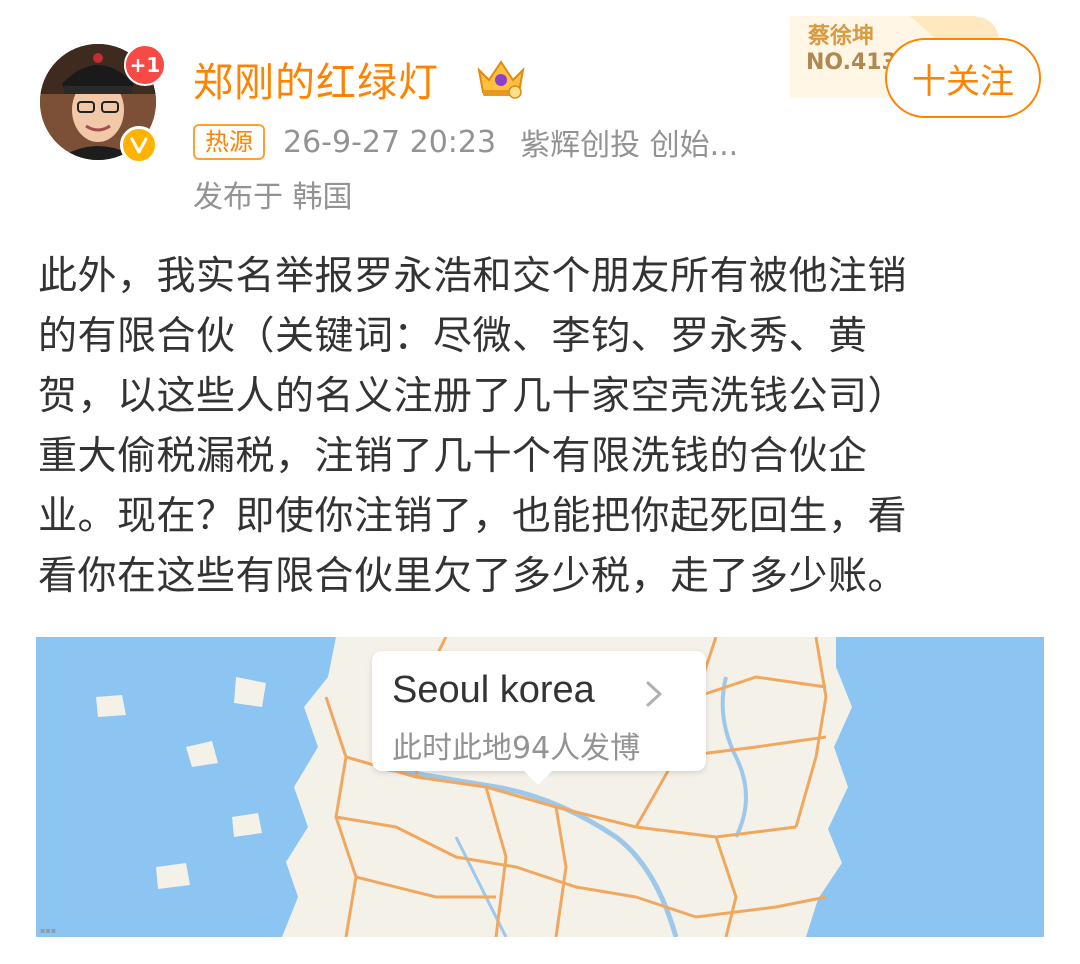  What do you see at coordinates (316, 79) in the screenshot?
I see `username: 郑刚的红绿灯` at bounding box center [316, 79].